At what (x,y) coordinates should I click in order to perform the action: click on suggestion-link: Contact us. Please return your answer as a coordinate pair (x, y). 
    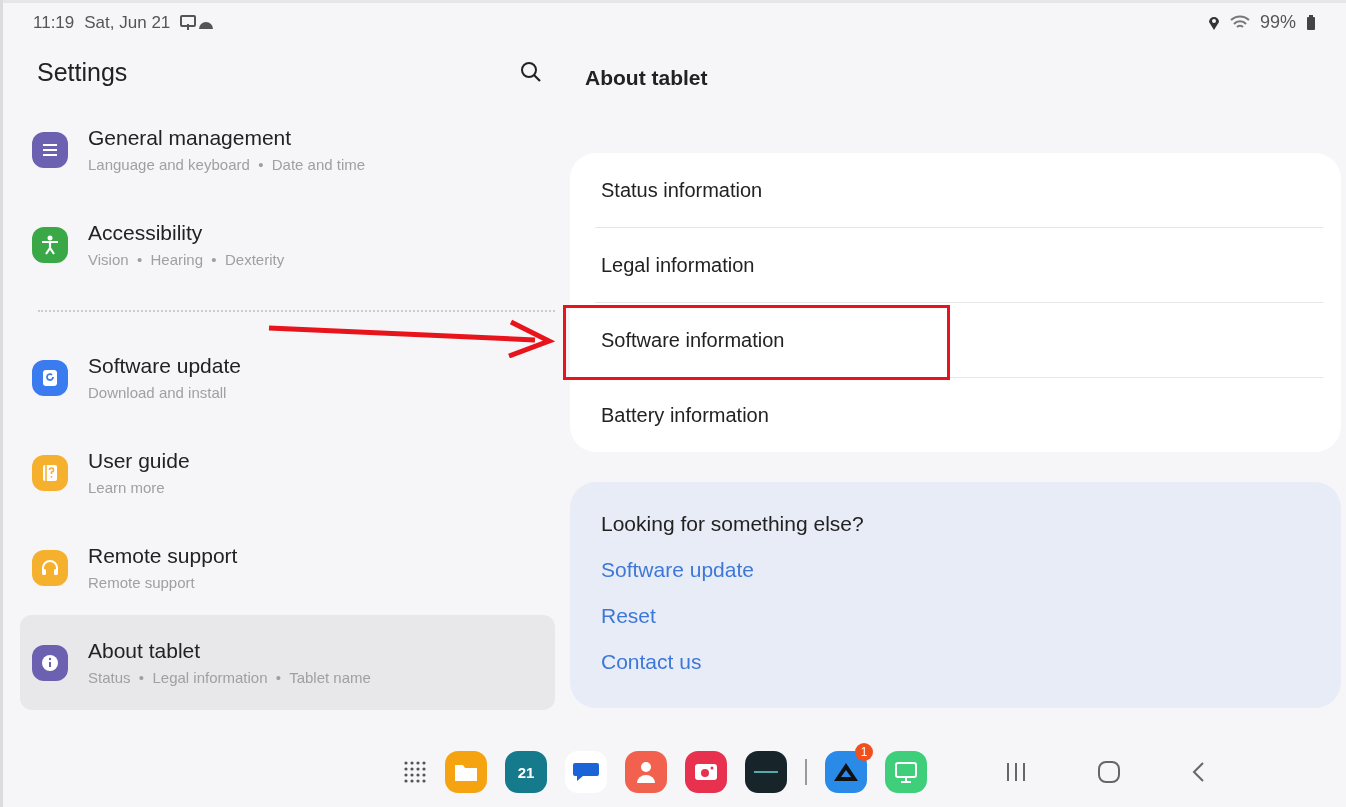
    Looking at the image, I should click on (651, 661).